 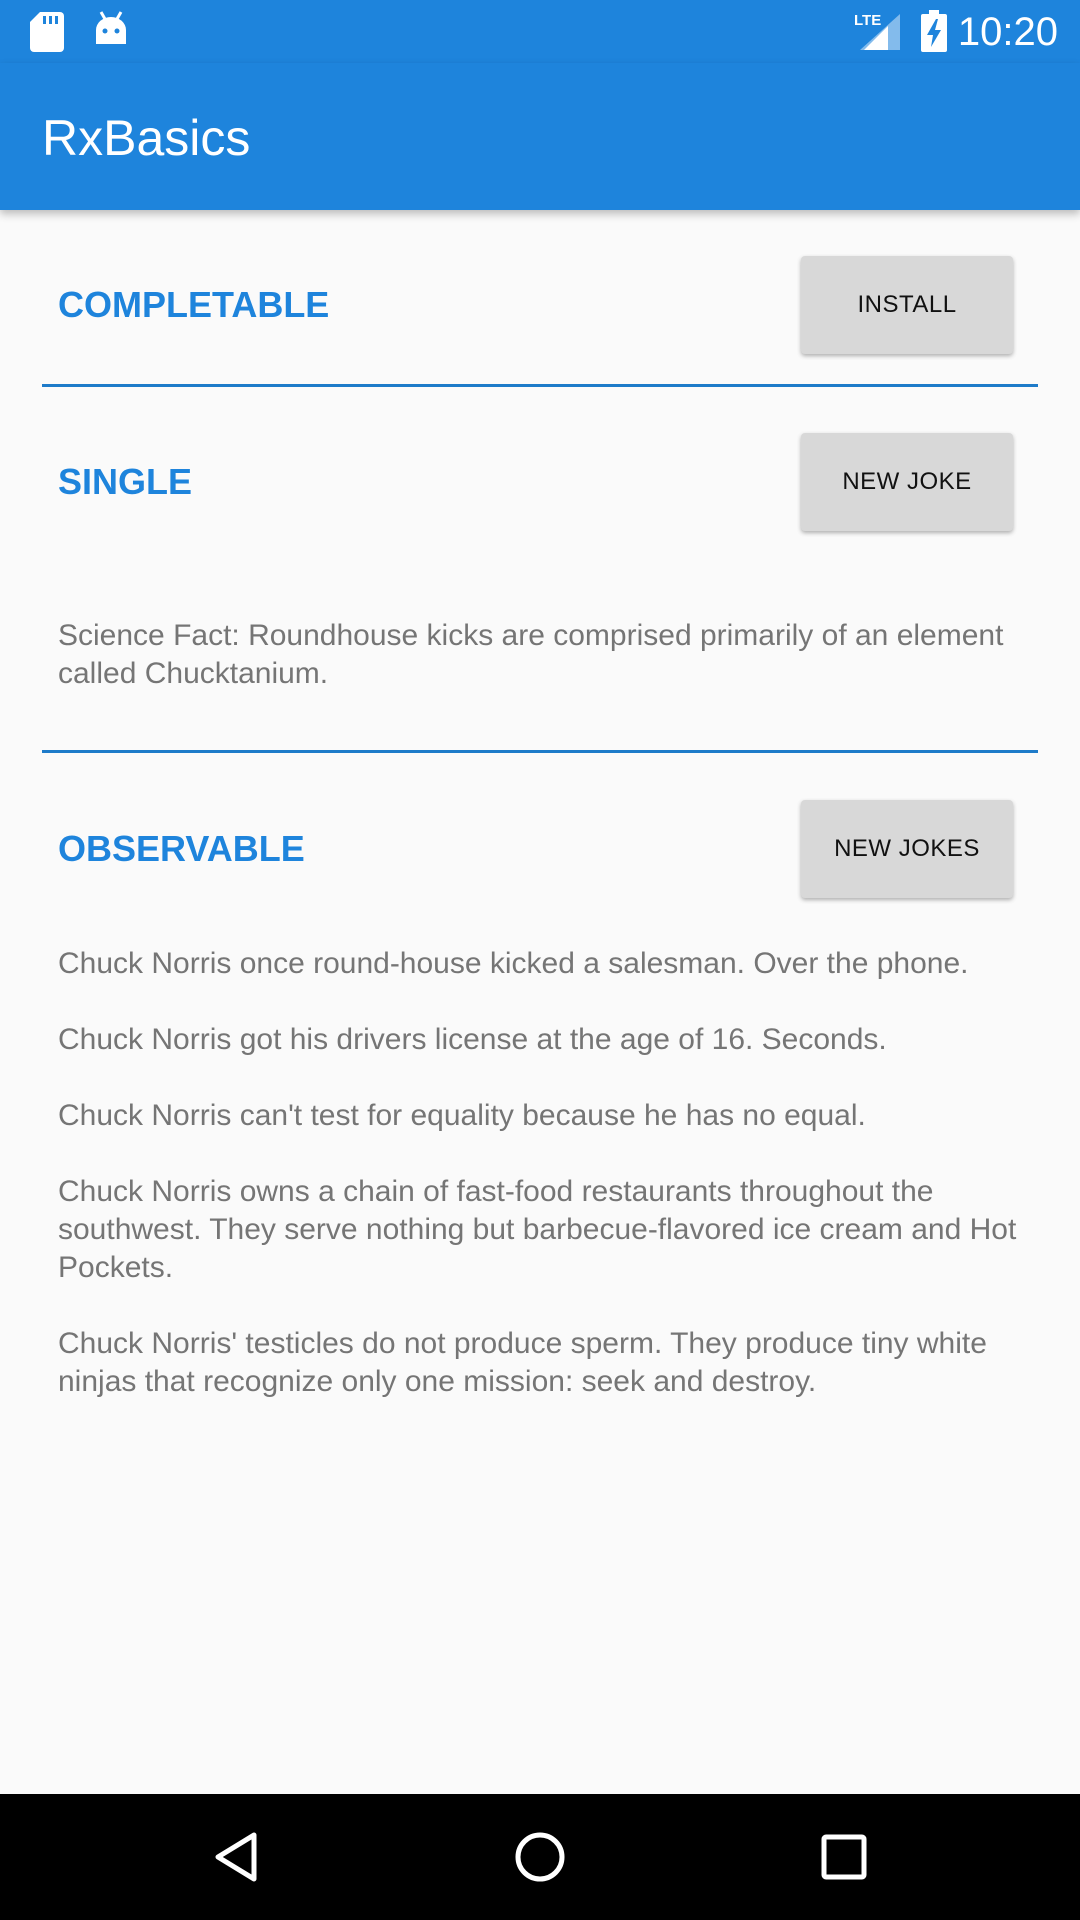 I want to click on lte-signal-icon, so click(x=880, y=32).